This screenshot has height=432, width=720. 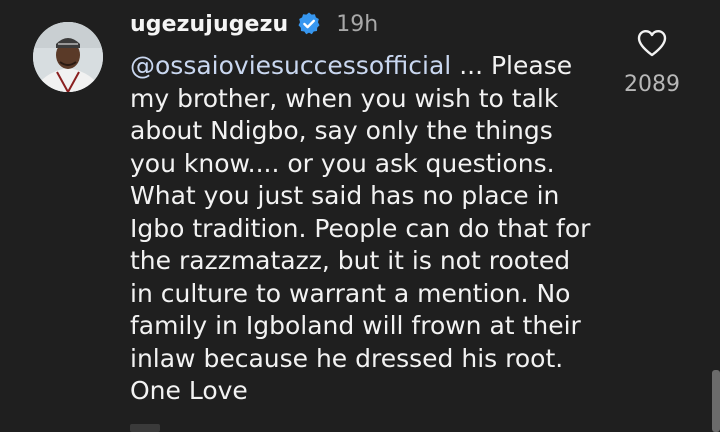 What do you see at coordinates (652, 43) in the screenshot?
I see `heart-outline-icon` at bounding box center [652, 43].